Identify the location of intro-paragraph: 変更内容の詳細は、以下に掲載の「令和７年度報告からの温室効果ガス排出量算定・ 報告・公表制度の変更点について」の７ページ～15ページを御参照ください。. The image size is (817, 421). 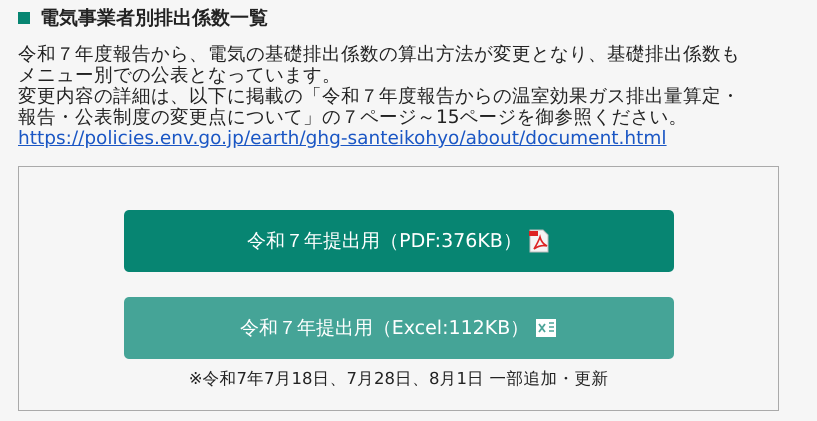
(379, 107).